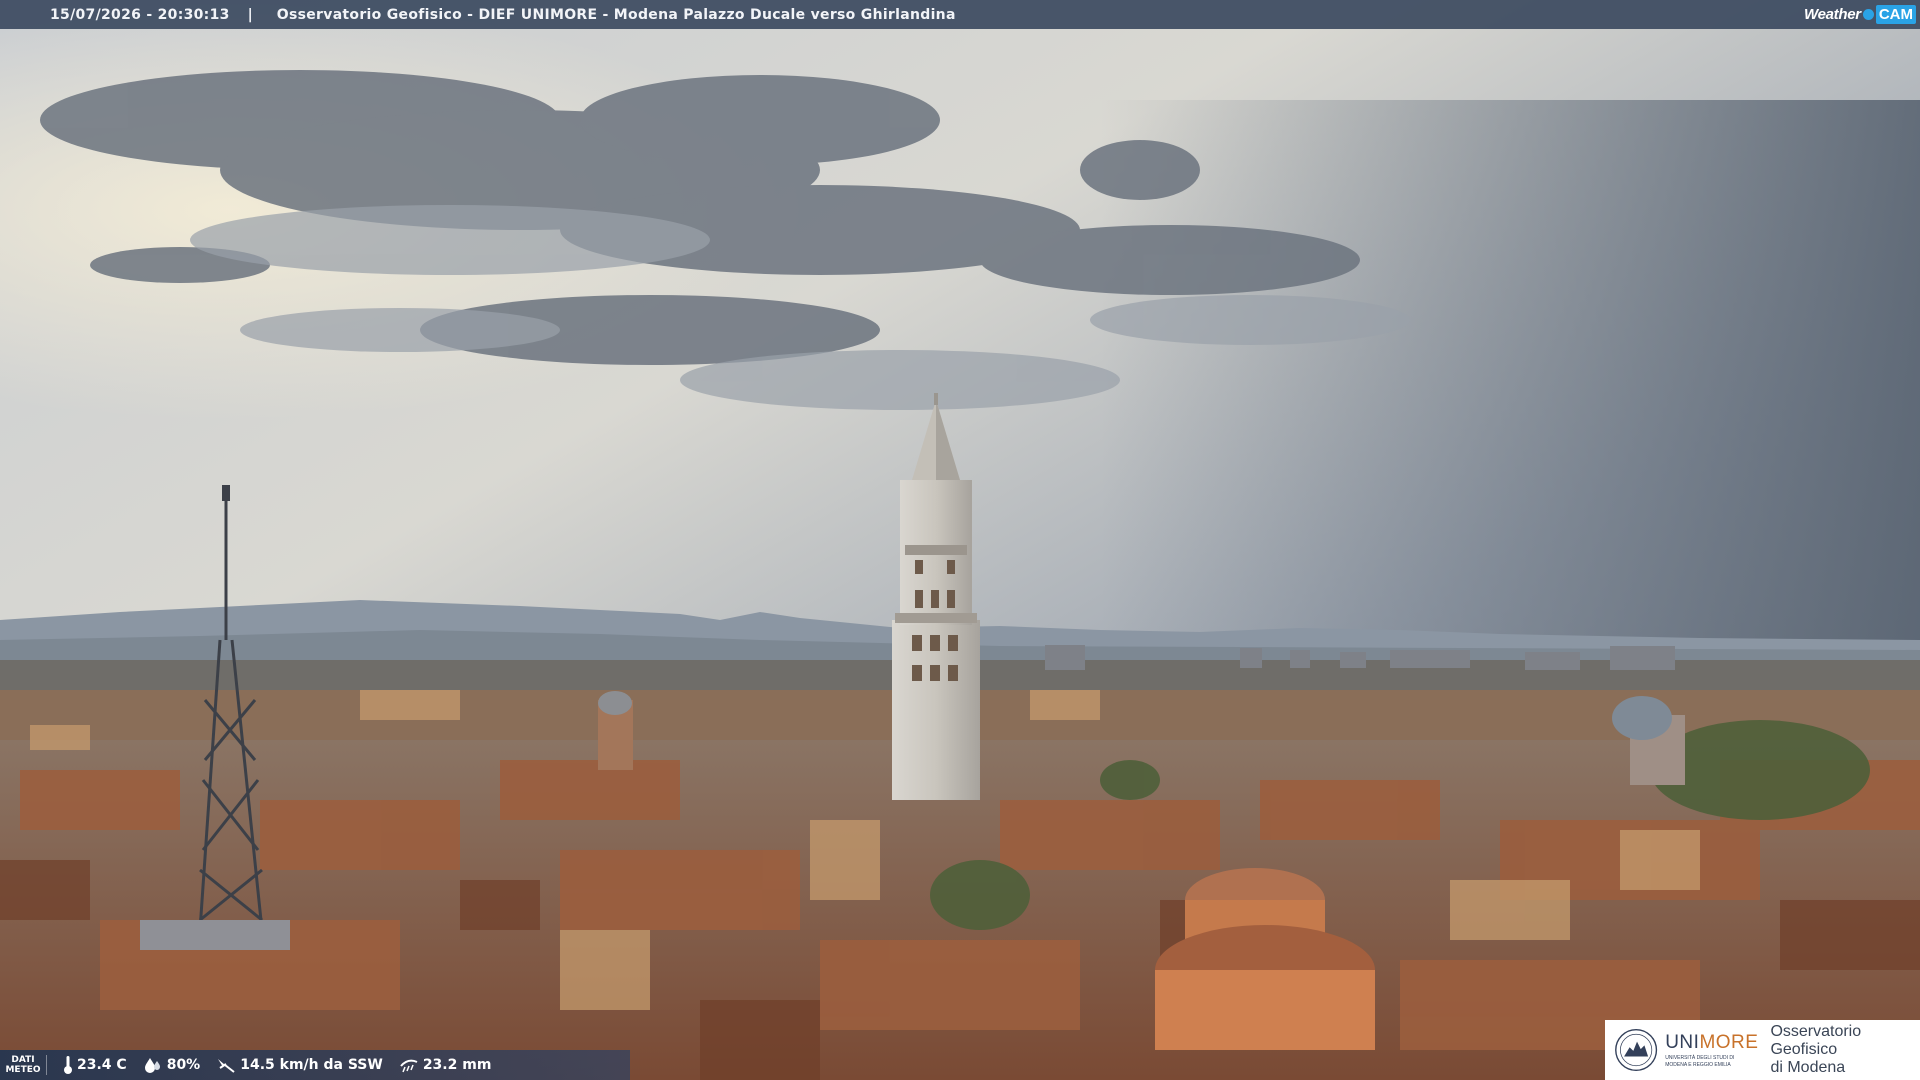  I want to click on unimore-subtitle-line2: MODENA E REGGIO EMILIA, so click(1698, 1065).